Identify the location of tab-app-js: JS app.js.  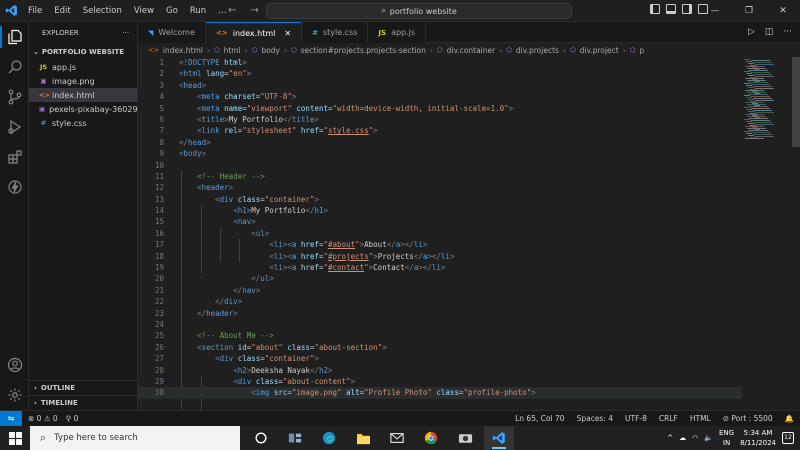
(397, 32).